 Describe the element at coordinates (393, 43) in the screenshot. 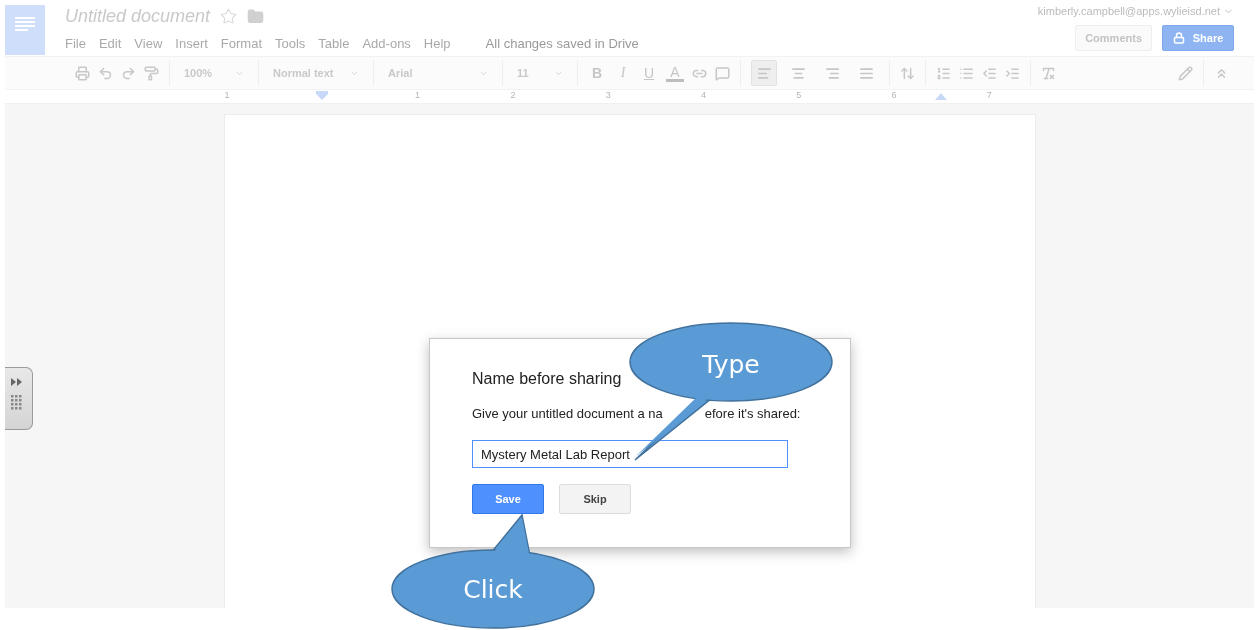

I see `menu-item: Add-ons` at that location.